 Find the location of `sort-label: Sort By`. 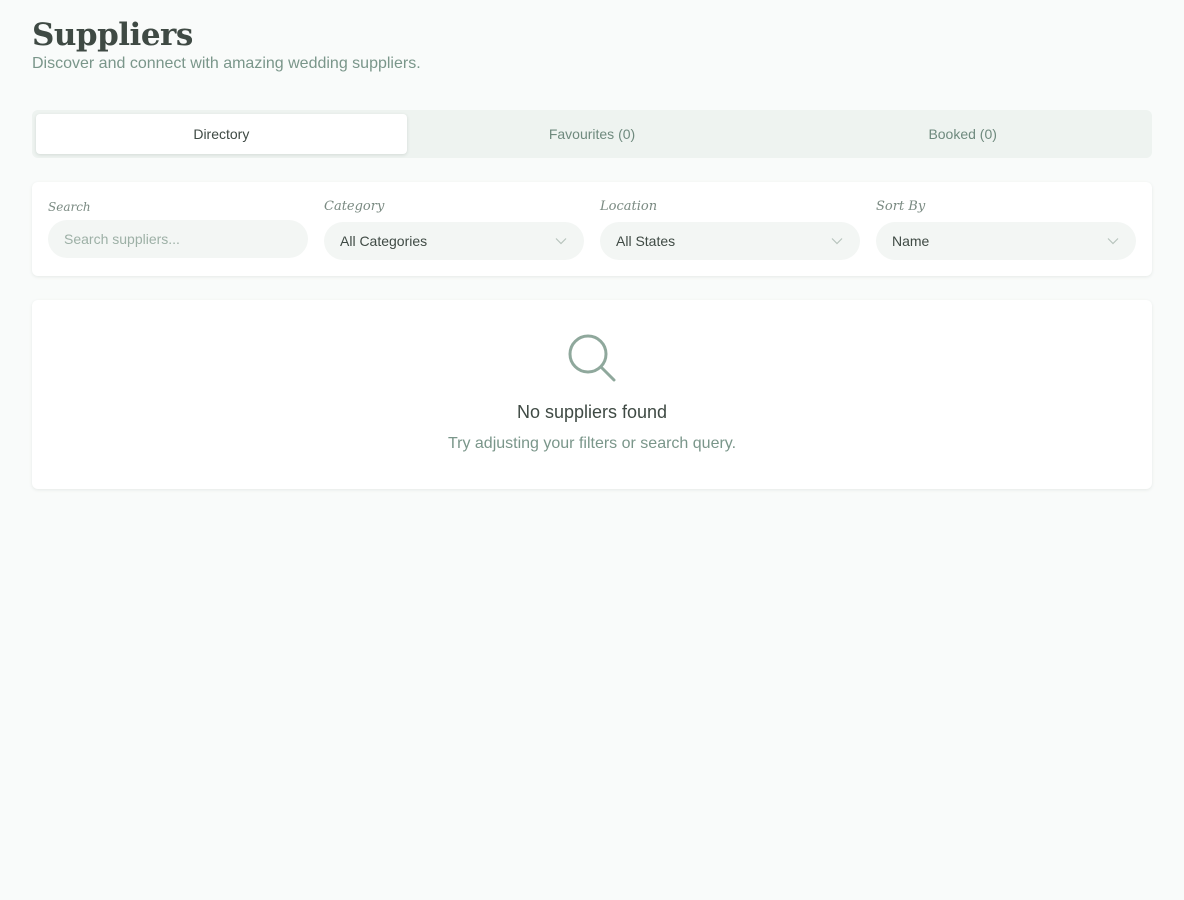

sort-label: Sort By is located at coordinates (901, 206).